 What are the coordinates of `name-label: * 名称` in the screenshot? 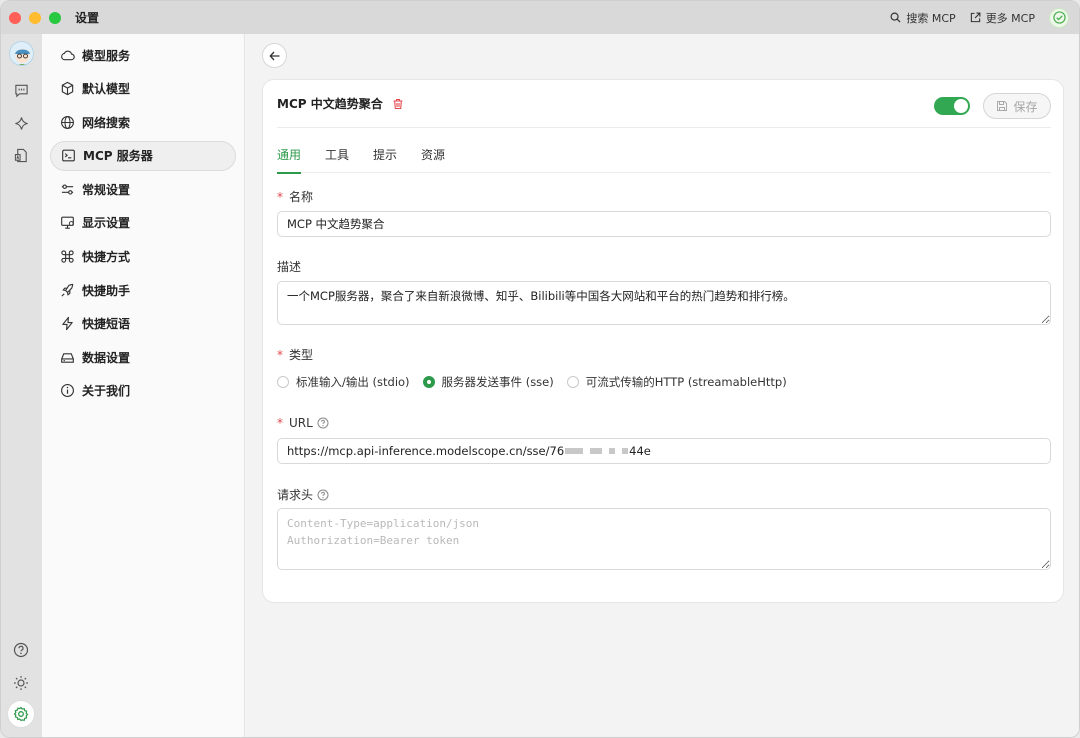 It's located at (295, 197).